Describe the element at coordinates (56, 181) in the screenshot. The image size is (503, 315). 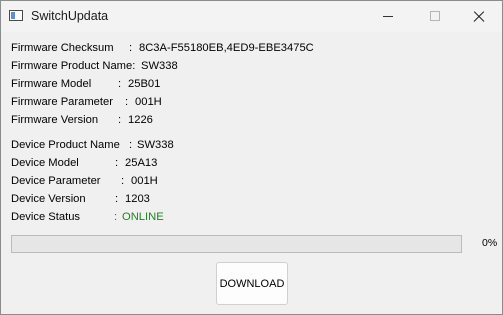
I see `device-parameter-label: Device Parameter` at that location.